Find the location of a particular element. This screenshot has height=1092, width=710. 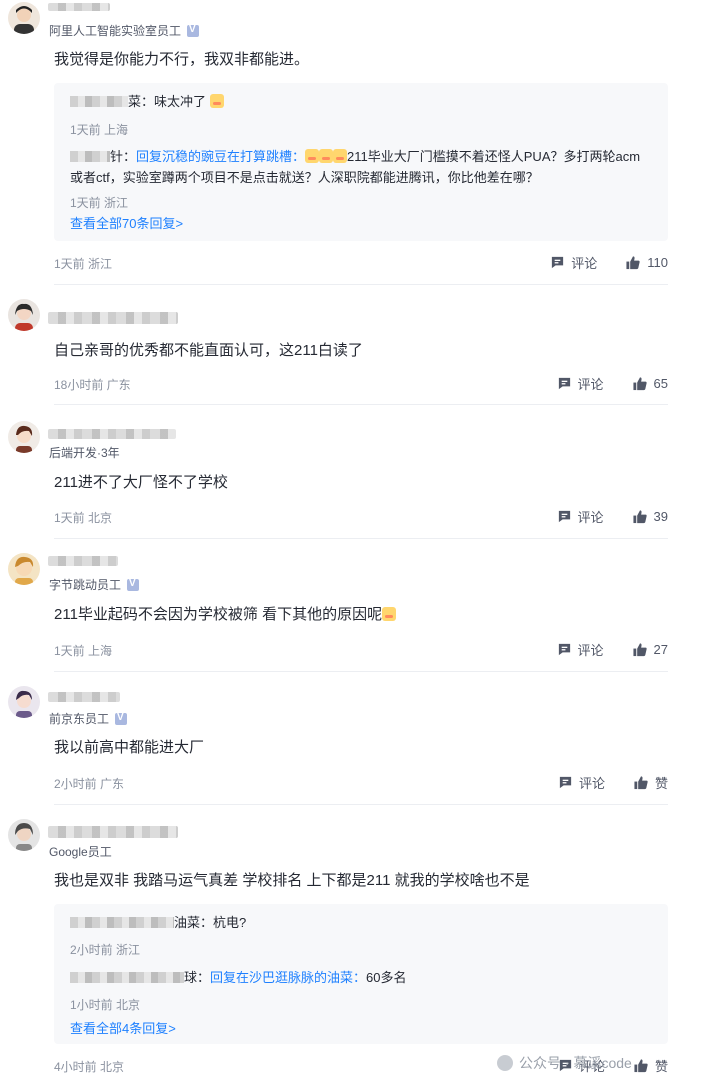

comment-text: 211进不了大厂怪不了学校 is located at coordinates (141, 482).